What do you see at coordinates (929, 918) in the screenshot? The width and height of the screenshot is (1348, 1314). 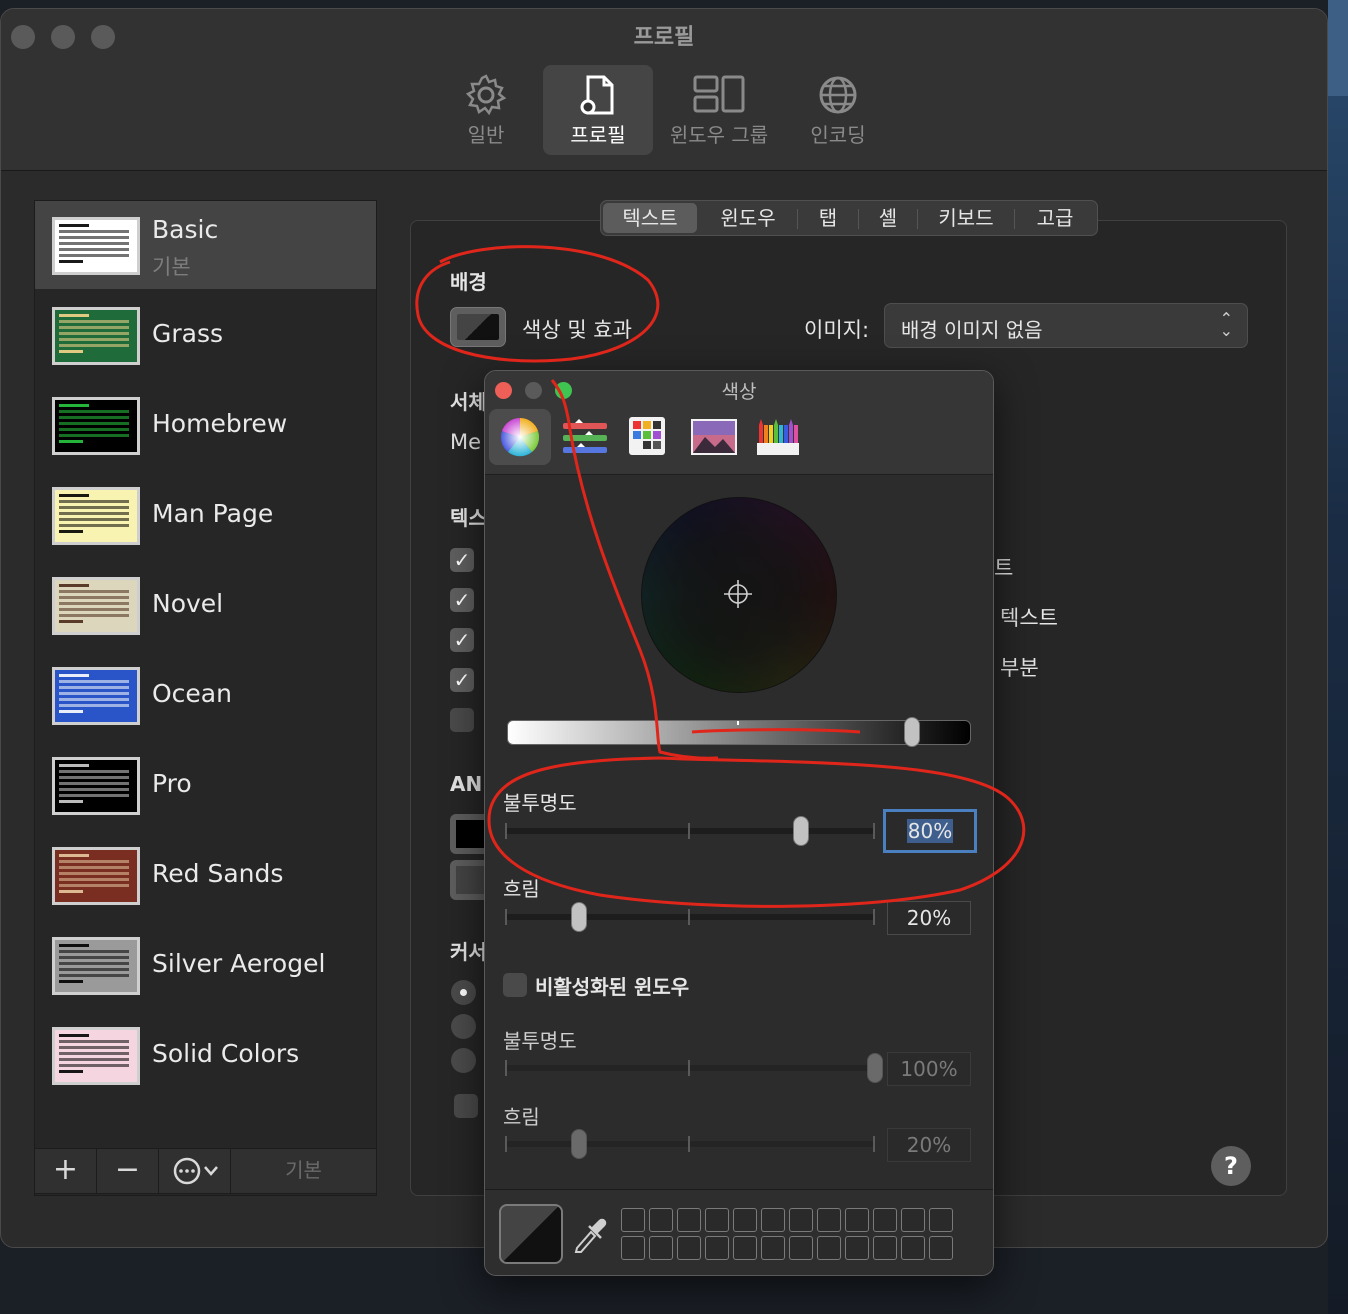 I see `blur-value-field: 20%` at bounding box center [929, 918].